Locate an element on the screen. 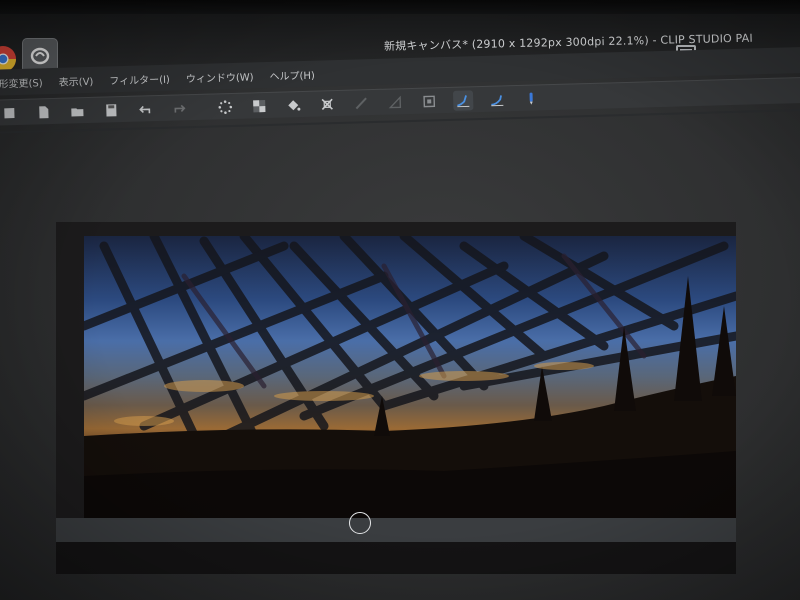 This screenshot has width=800, height=600. screen-bezel is located at coordinates (400, 7).